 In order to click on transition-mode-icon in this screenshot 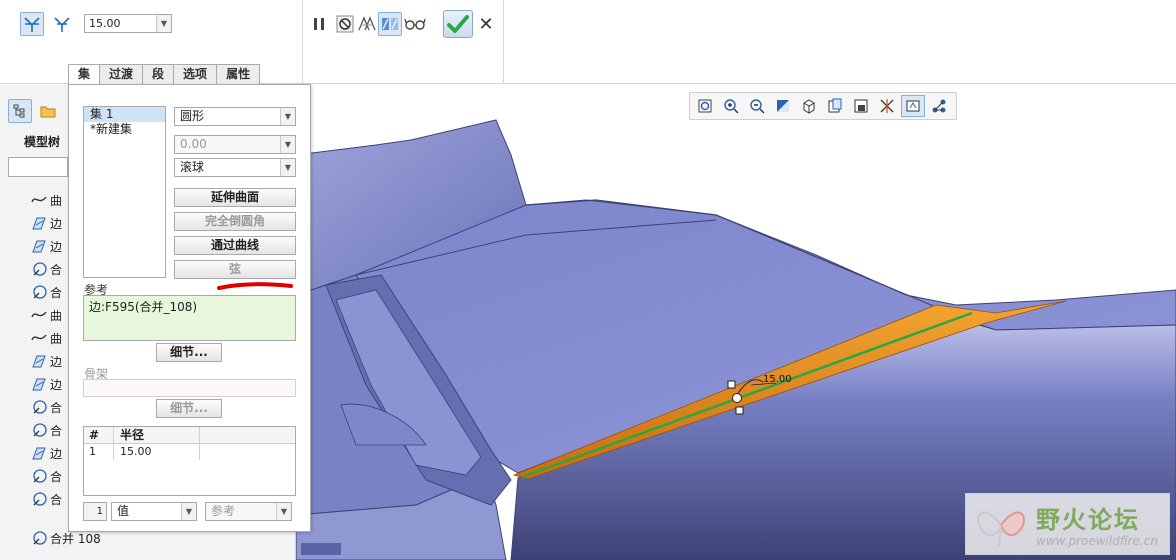, I will do `click(62, 24)`.